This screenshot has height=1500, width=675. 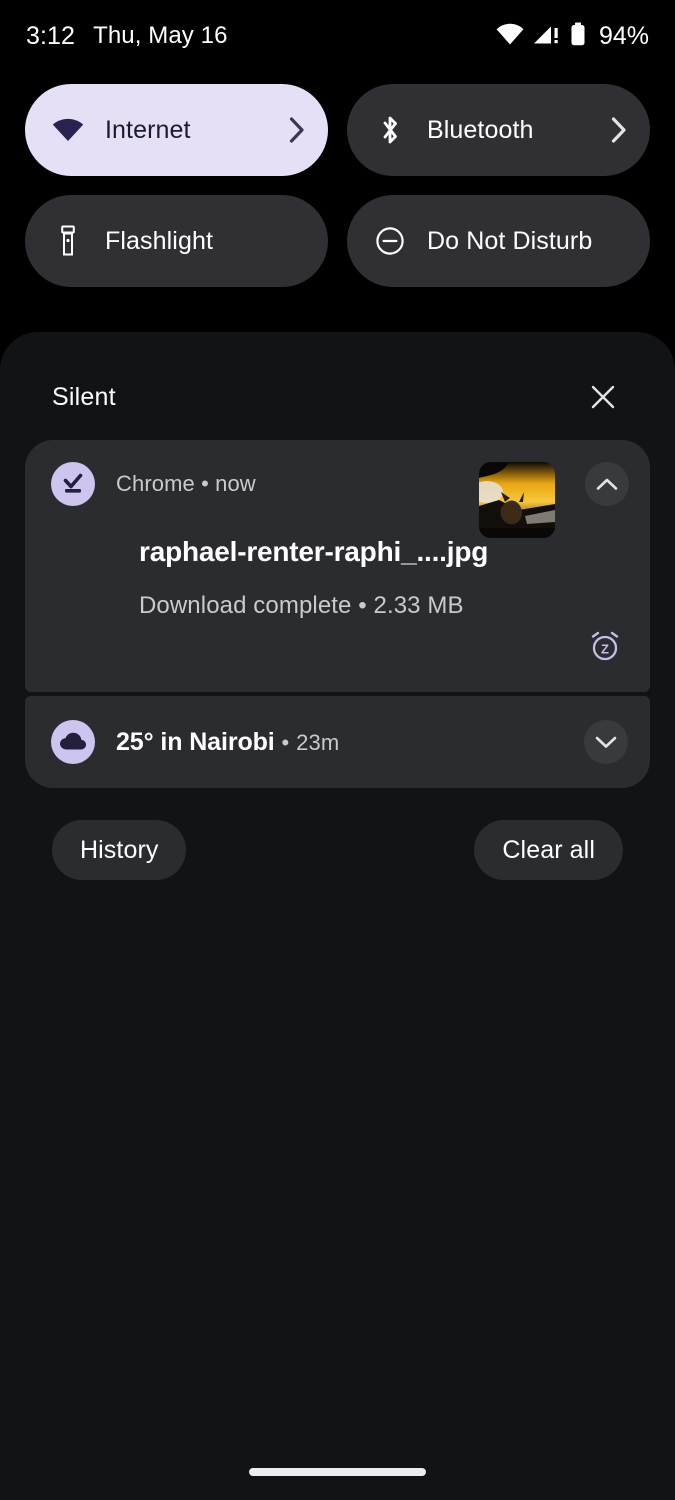 What do you see at coordinates (148, 129) in the screenshot?
I see `quick-tile-label: Internet` at bounding box center [148, 129].